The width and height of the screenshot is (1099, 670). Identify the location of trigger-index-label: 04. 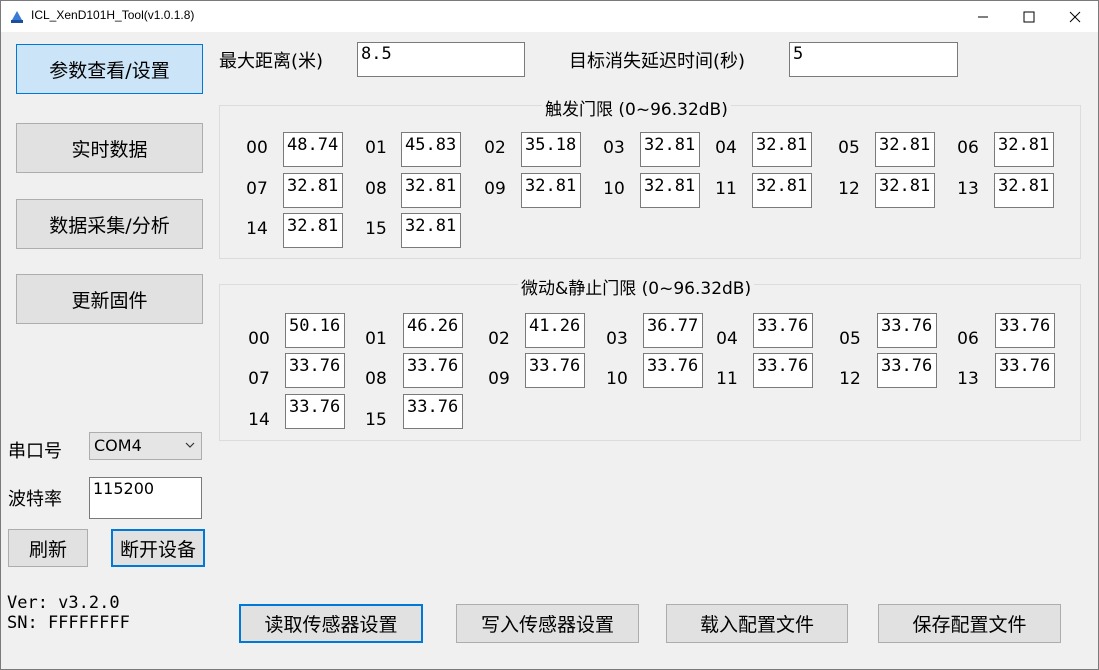
(726, 148).